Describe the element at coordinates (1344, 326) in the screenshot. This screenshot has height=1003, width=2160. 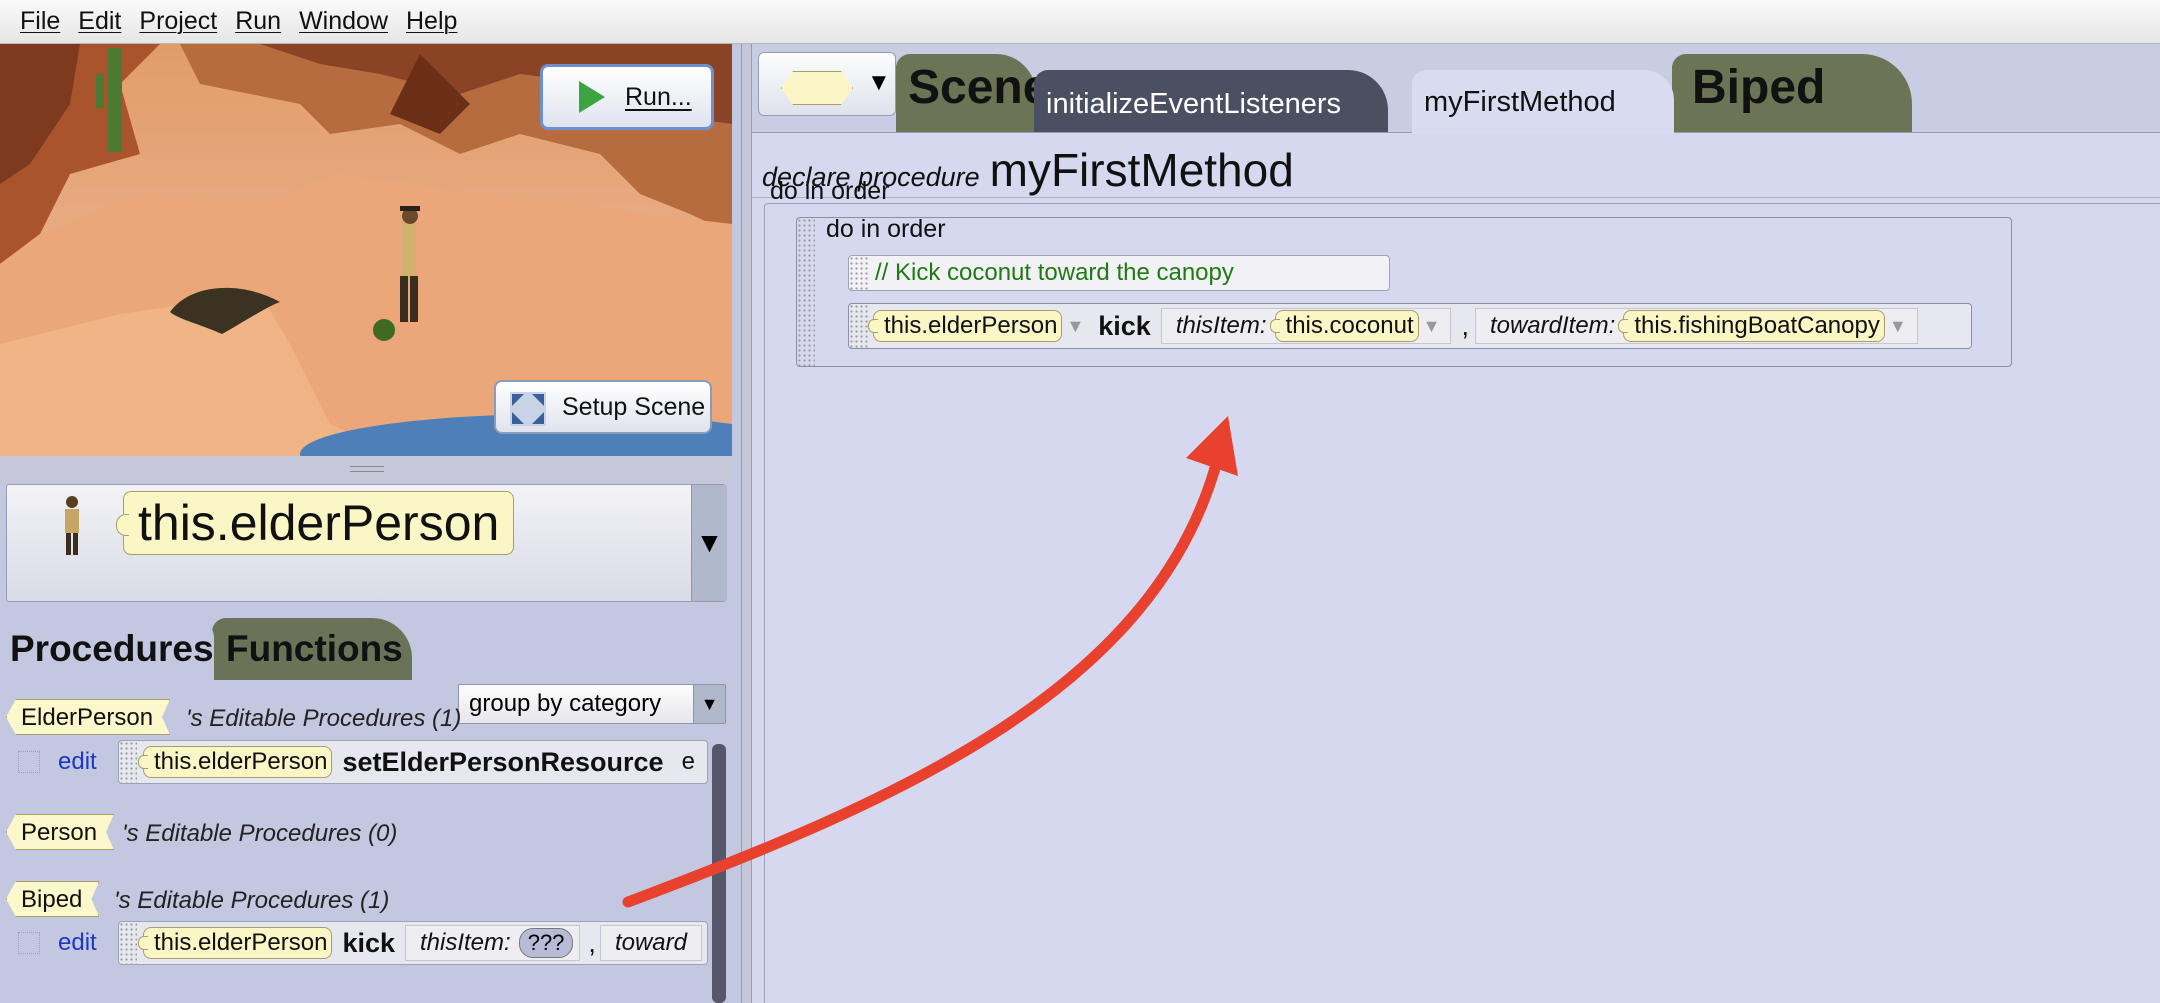
I see `value-chip: this.coconut` at that location.